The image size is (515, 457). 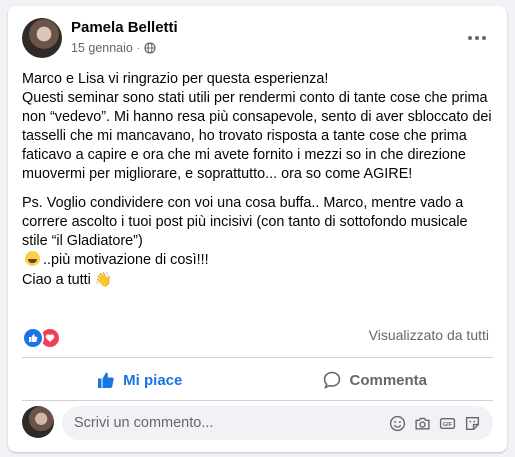 I want to click on more-options-button, so click(x=477, y=38).